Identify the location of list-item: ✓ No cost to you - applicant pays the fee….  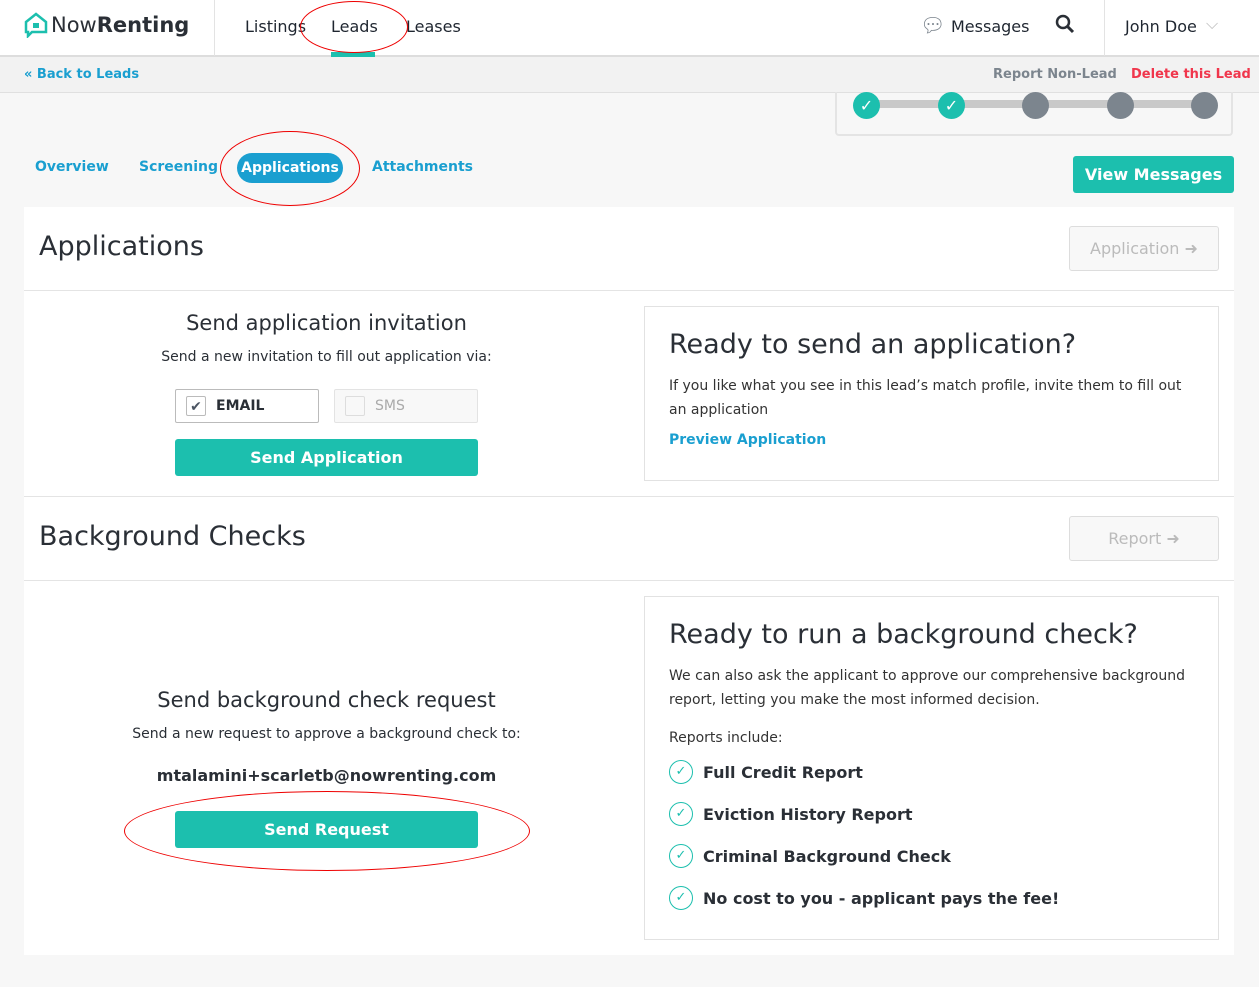
(931, 898).